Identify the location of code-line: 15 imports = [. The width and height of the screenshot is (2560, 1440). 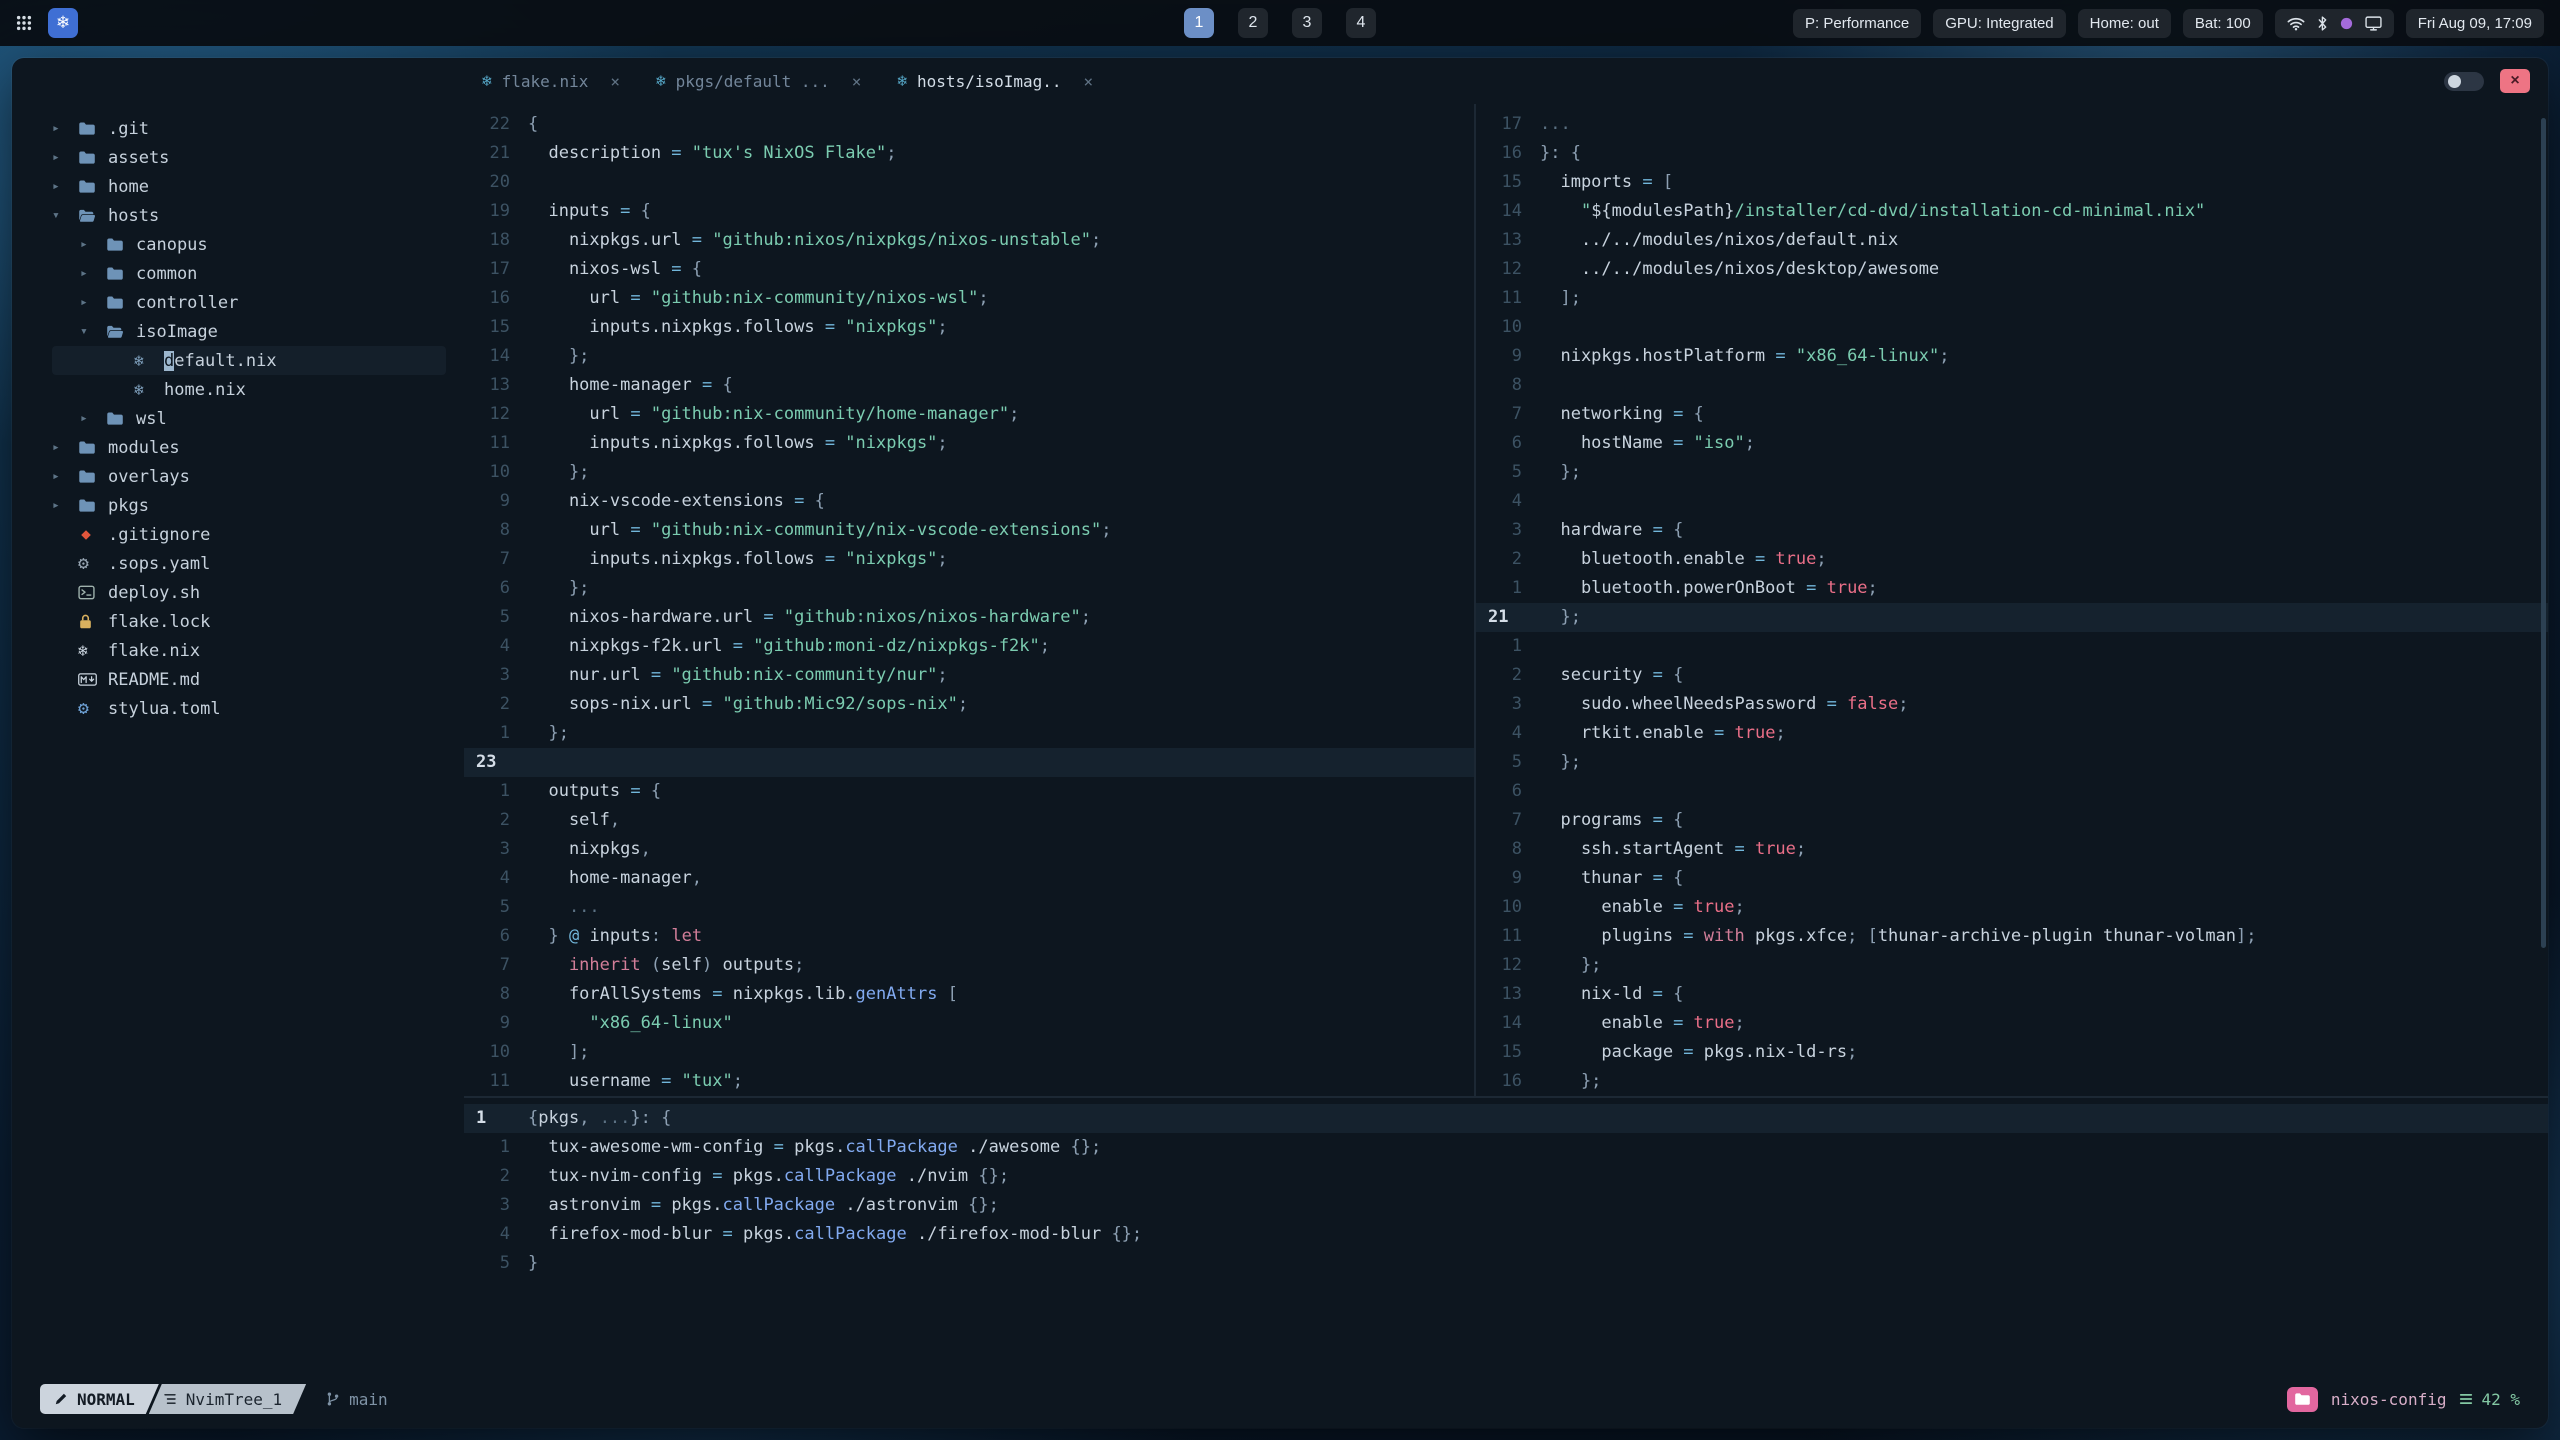
(2012, 182).